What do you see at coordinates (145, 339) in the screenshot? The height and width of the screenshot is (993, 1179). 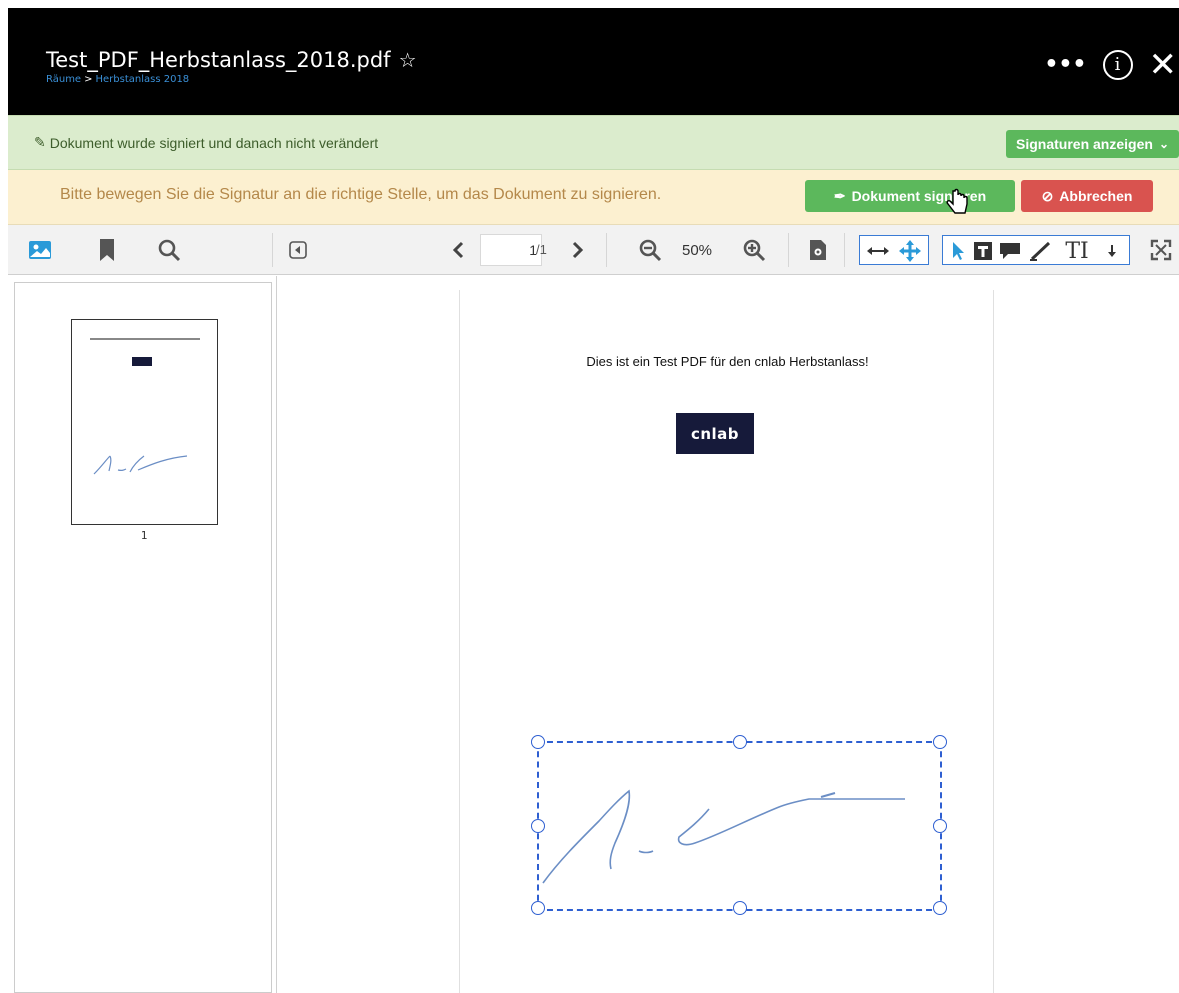 I see `thumb-text-line` at bounding box center [145, 339].